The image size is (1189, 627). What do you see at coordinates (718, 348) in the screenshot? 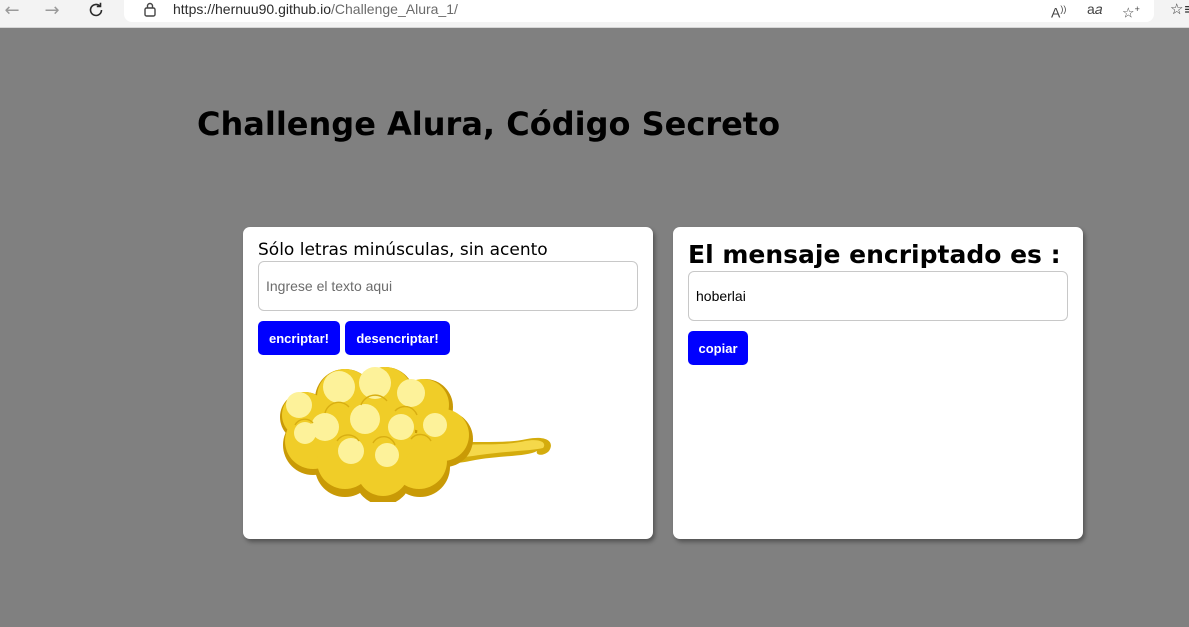
I see `copy-button: copiar` at bounding box center [718, 348].